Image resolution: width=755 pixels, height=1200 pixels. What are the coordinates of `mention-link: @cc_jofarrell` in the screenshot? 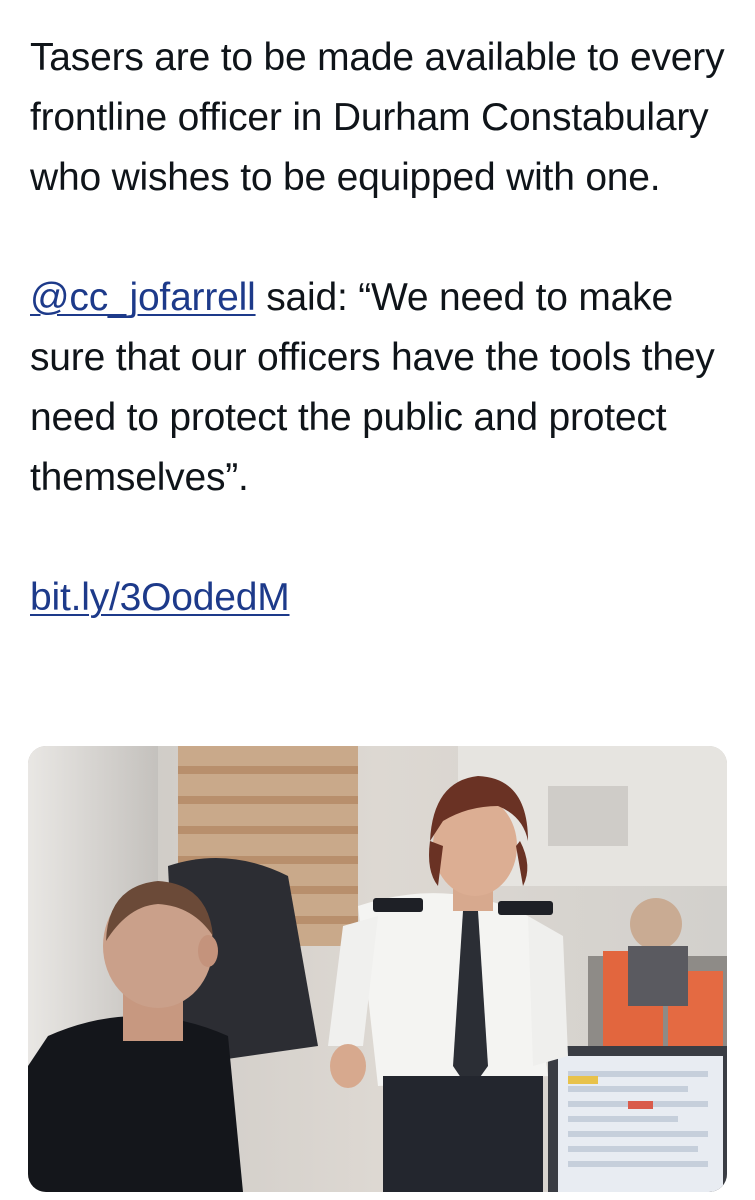 It's located at (143, 297).